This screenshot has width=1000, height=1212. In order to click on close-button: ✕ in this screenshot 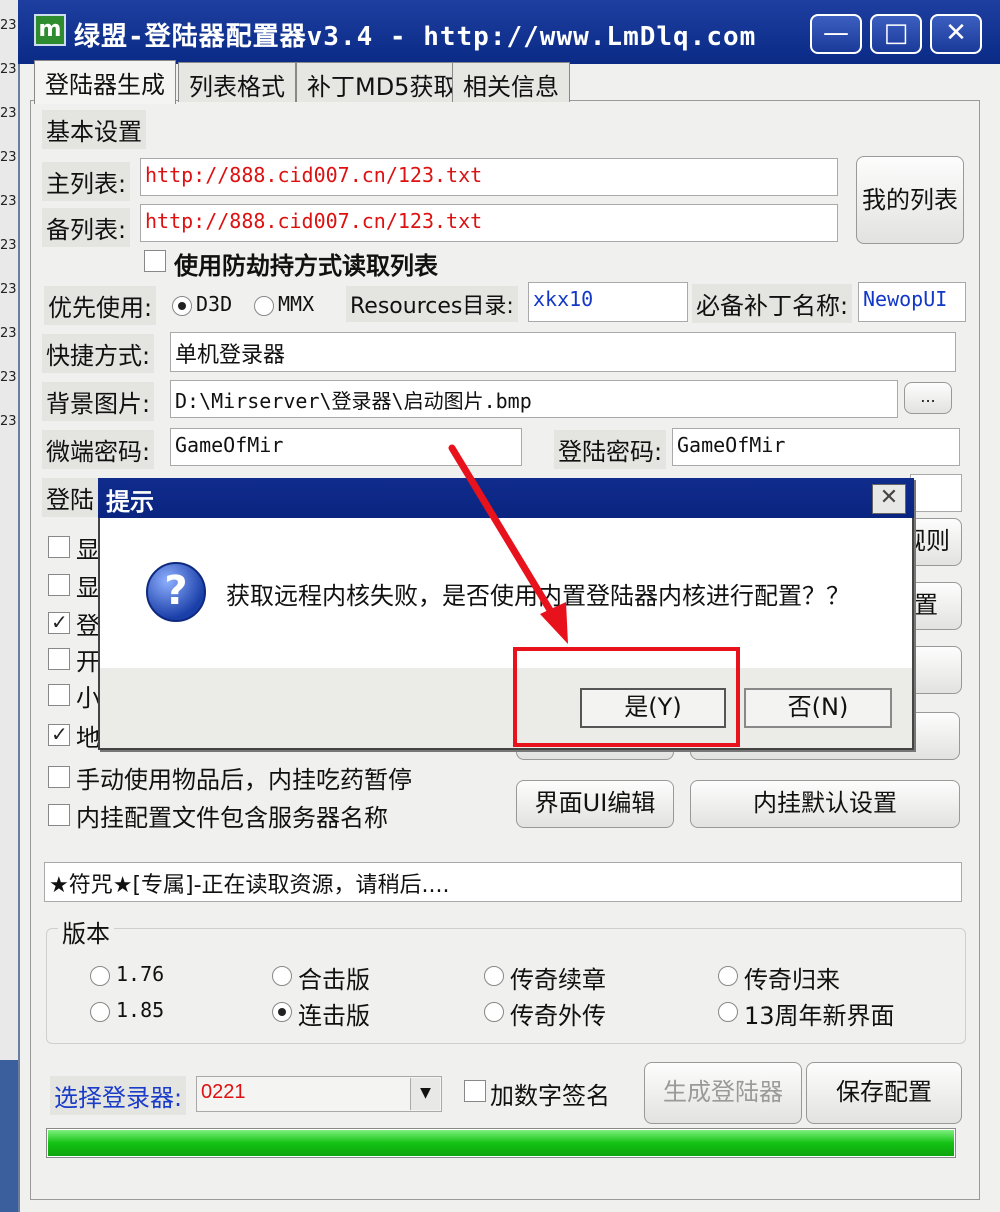, I will do `click(956, 34)`.